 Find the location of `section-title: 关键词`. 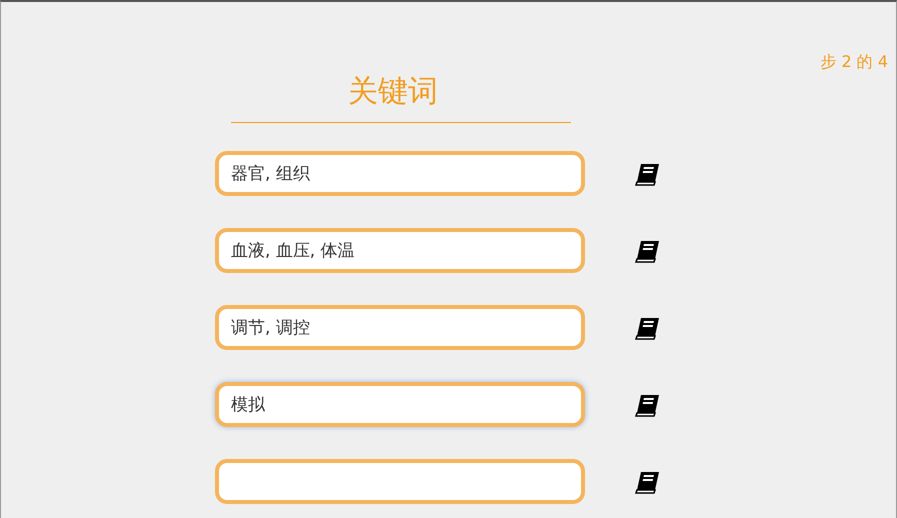

section-title: 关键词 is located at coordinates (393, 92).